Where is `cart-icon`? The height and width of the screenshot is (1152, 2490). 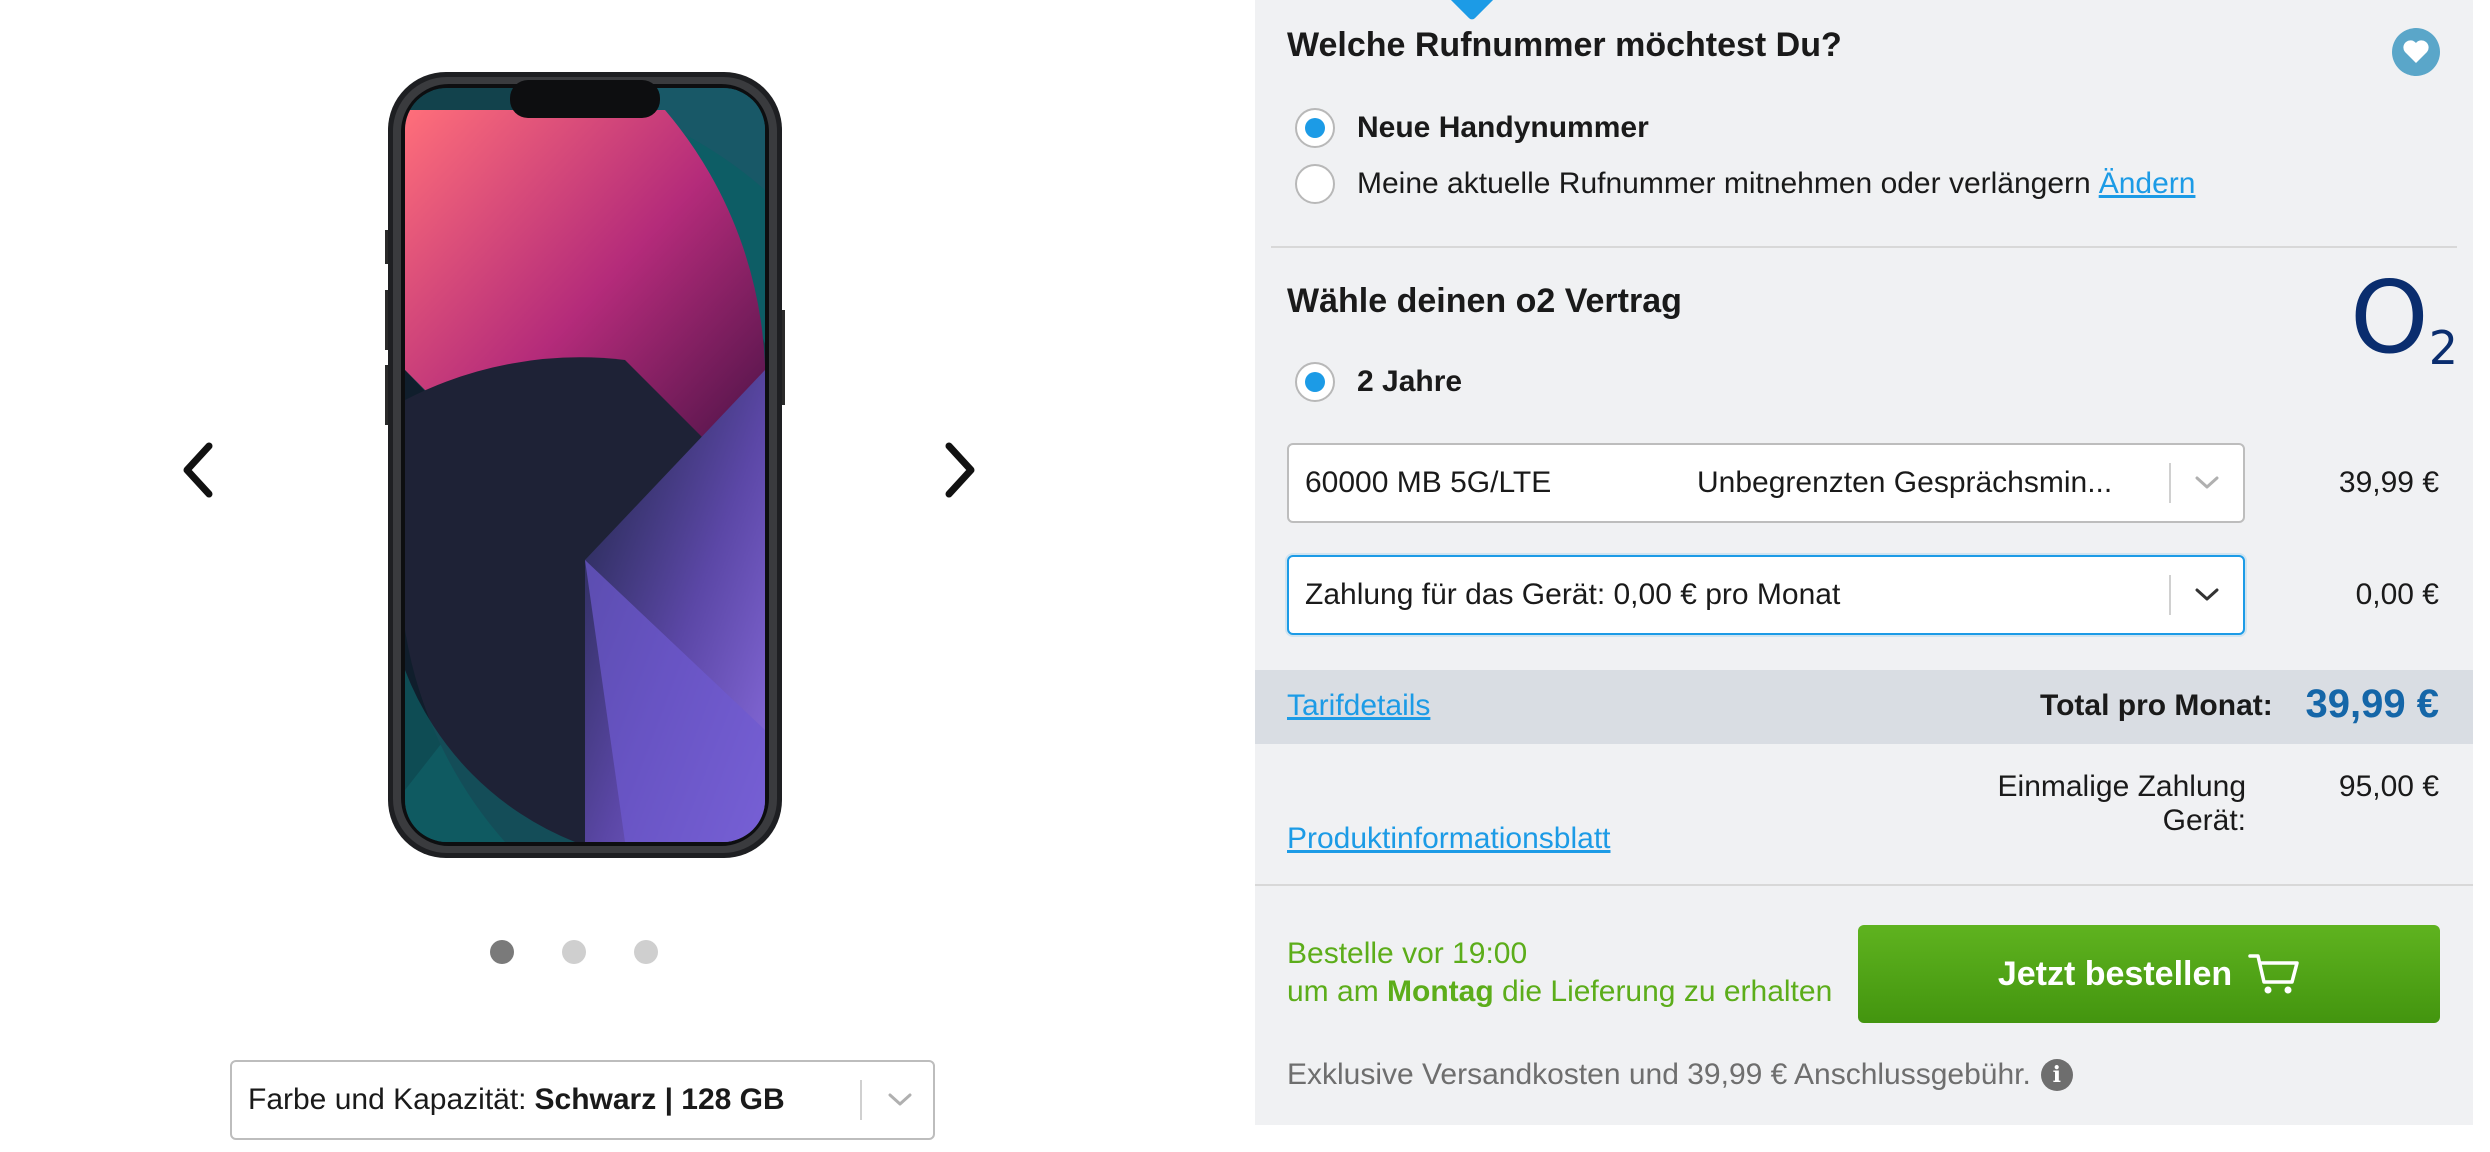 cart-icon is located at coordinates (2274, 974).